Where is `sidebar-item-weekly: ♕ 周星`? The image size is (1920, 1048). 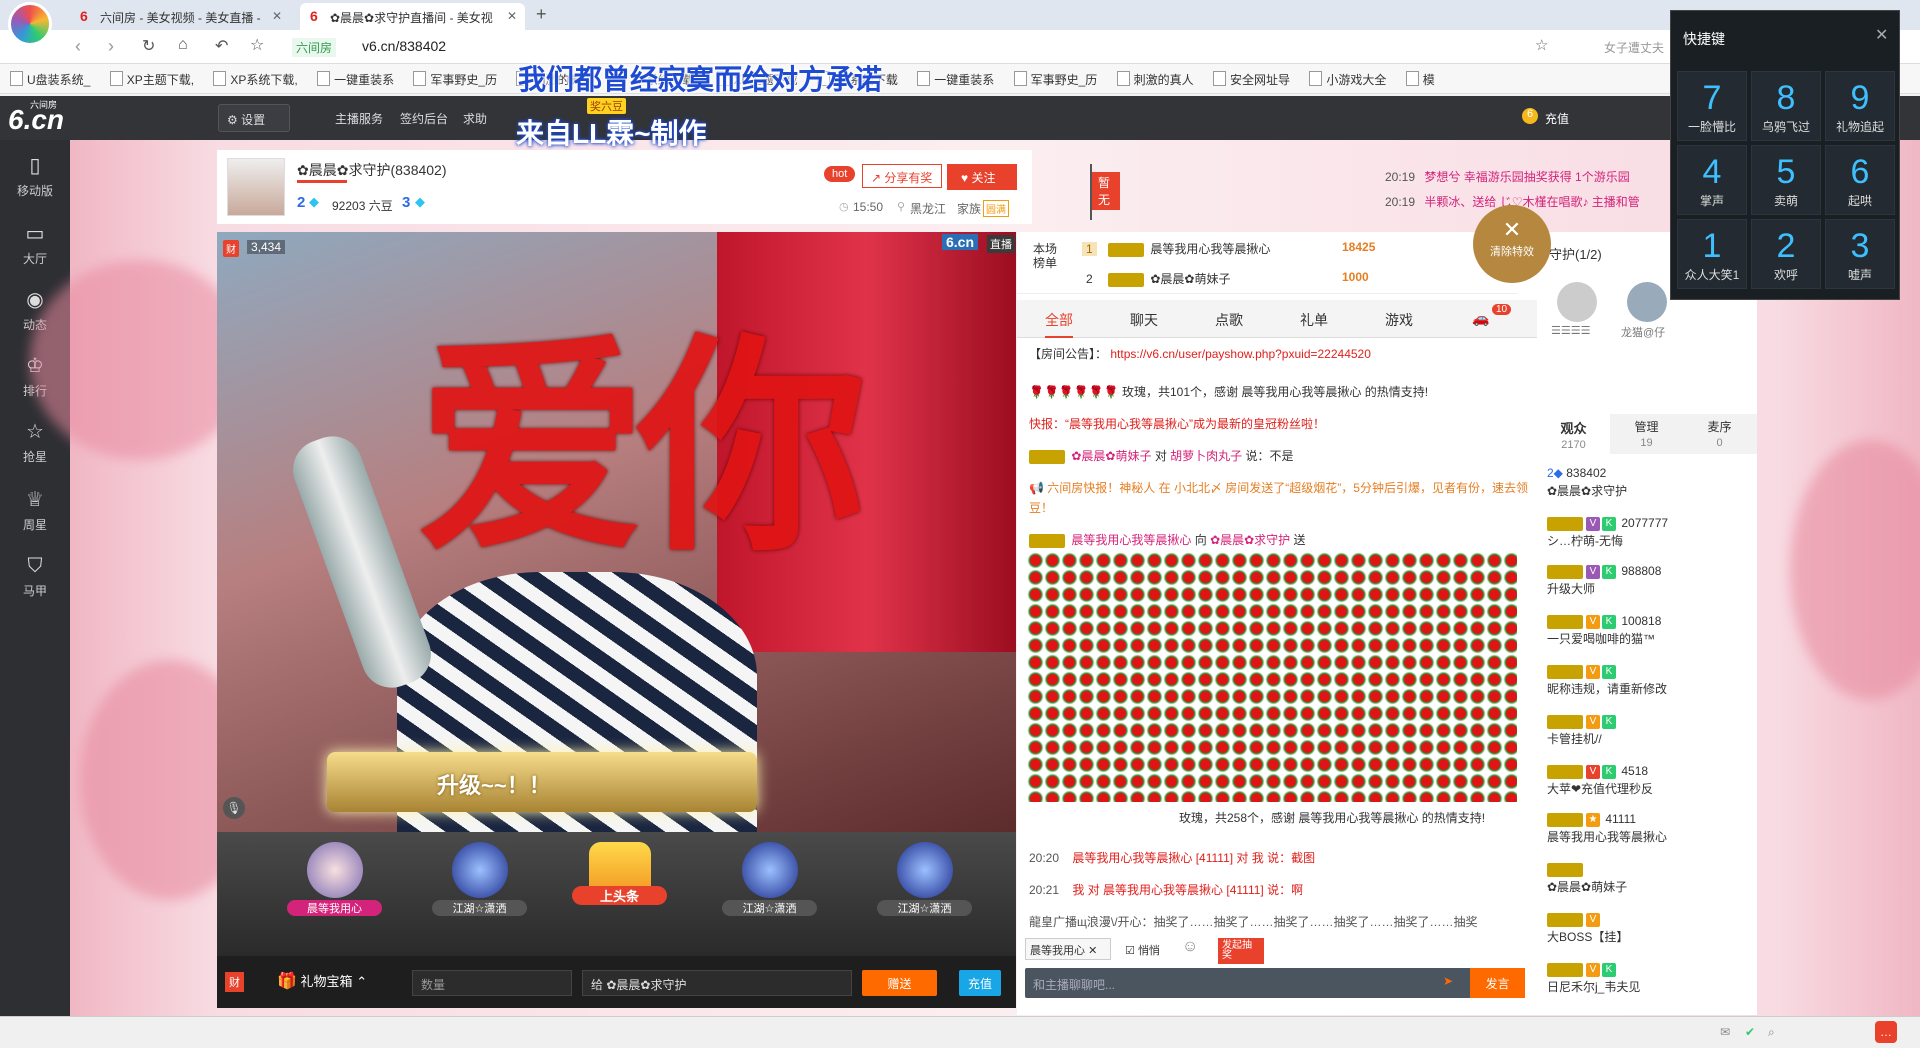
sidebar-item-weekly: ♕ 周星 is located at coordinates (35, 507).